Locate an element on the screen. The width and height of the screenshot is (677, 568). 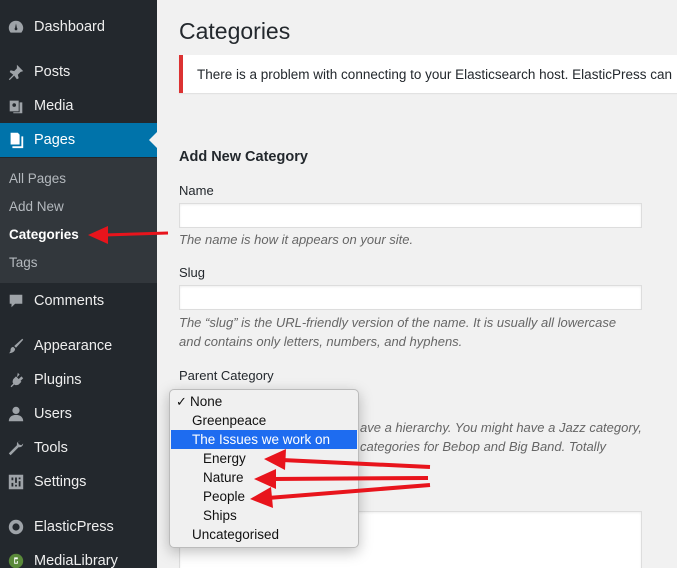
option-greenpeace: Greenpeace is located at coordinates (264, 420).